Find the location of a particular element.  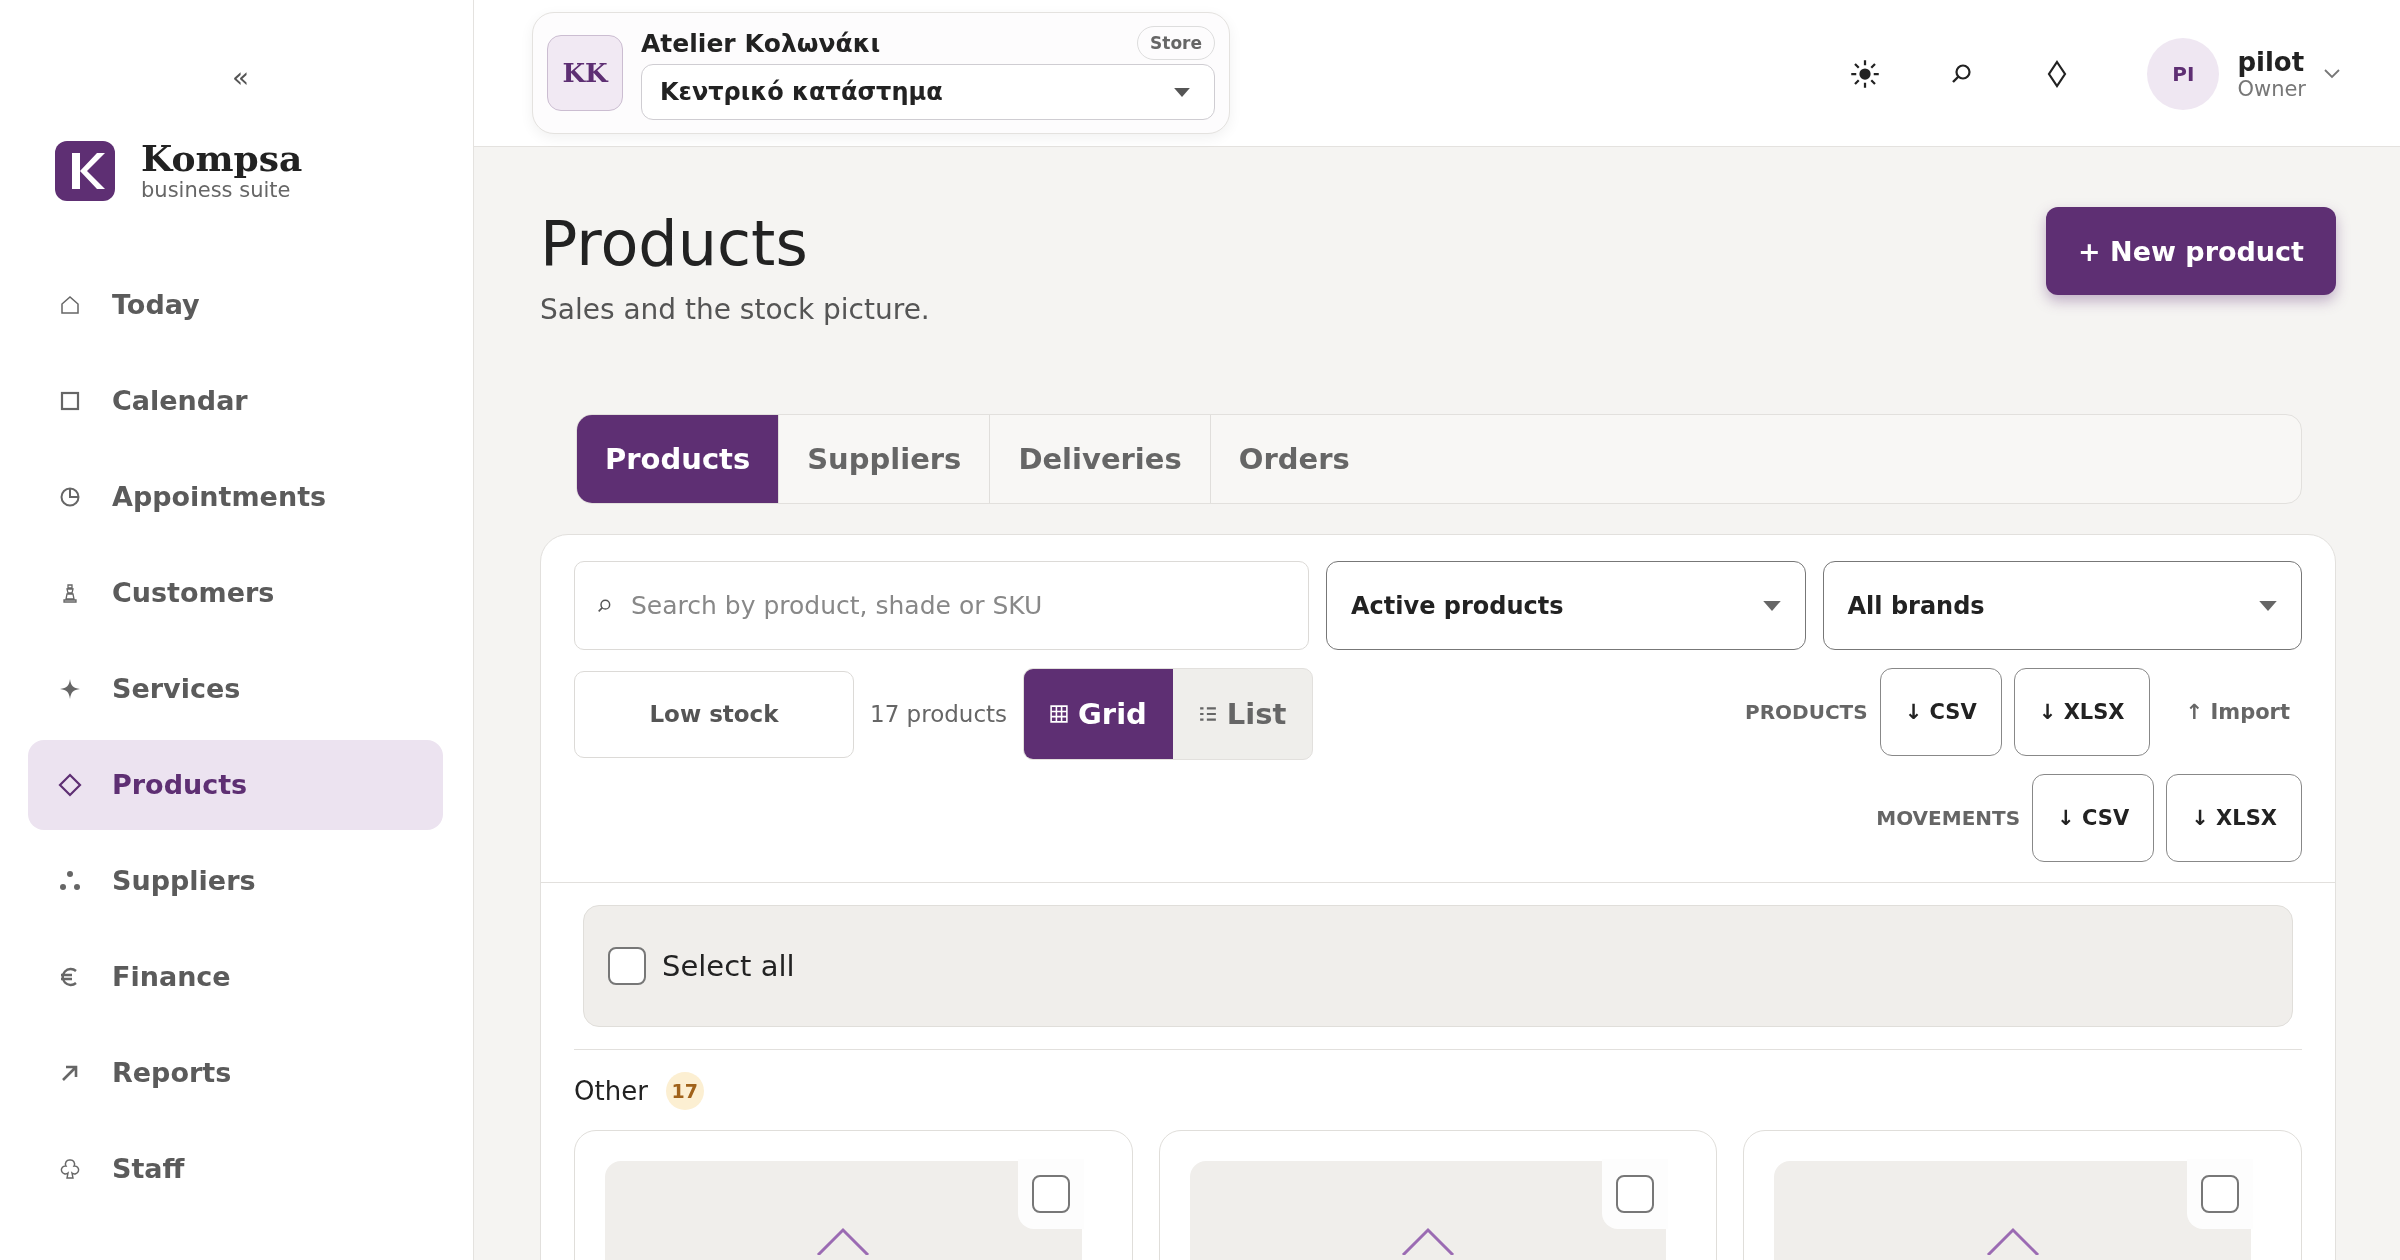

grid-icon is located at coordinates (1059, 714).